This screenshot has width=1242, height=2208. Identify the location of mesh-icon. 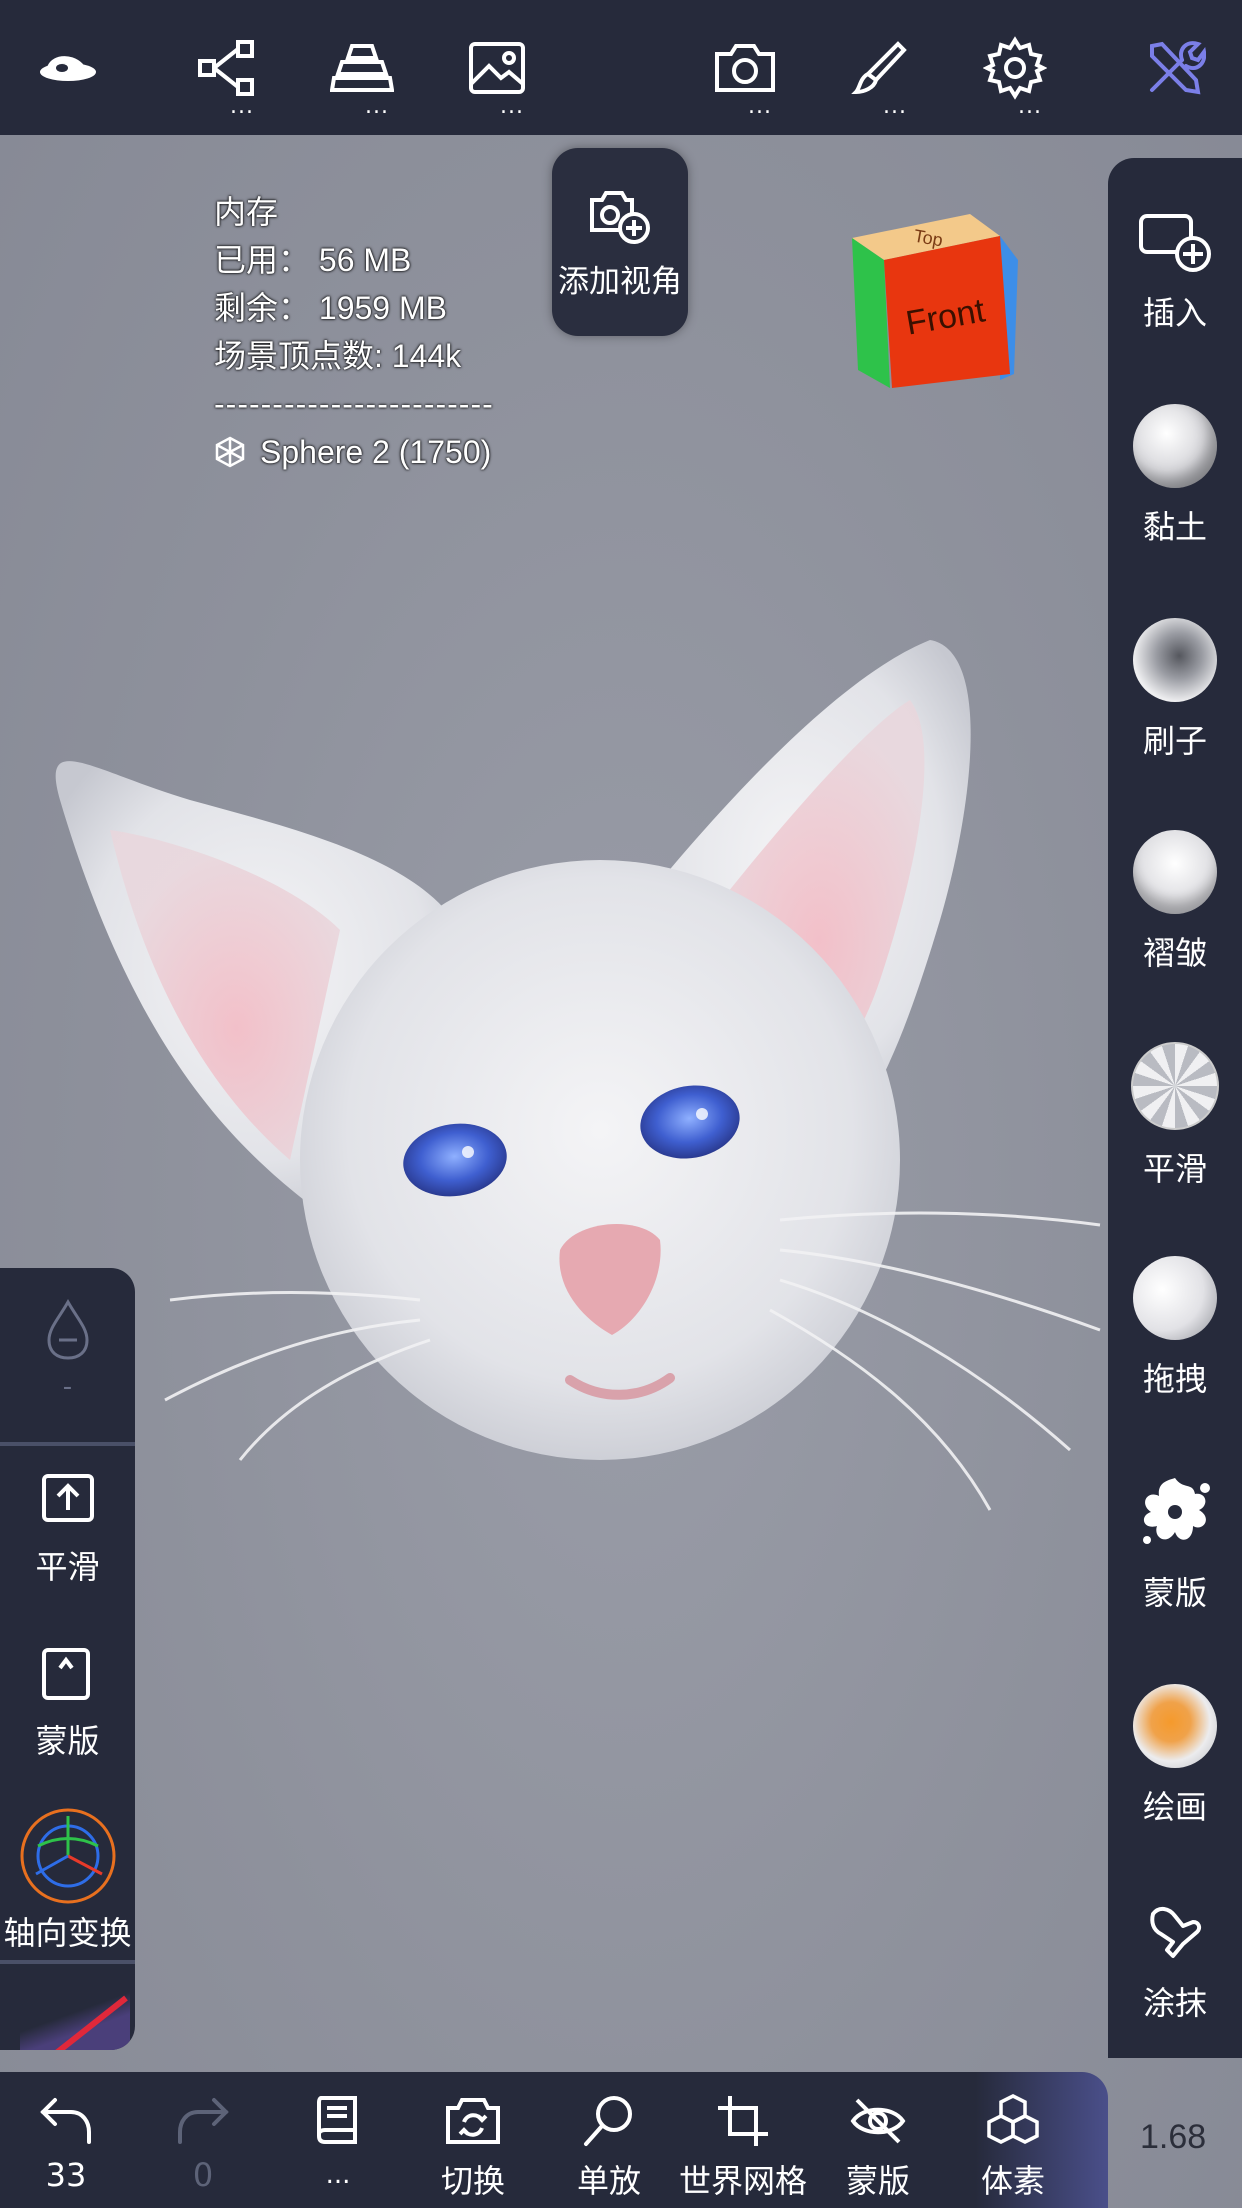
(230, 452).